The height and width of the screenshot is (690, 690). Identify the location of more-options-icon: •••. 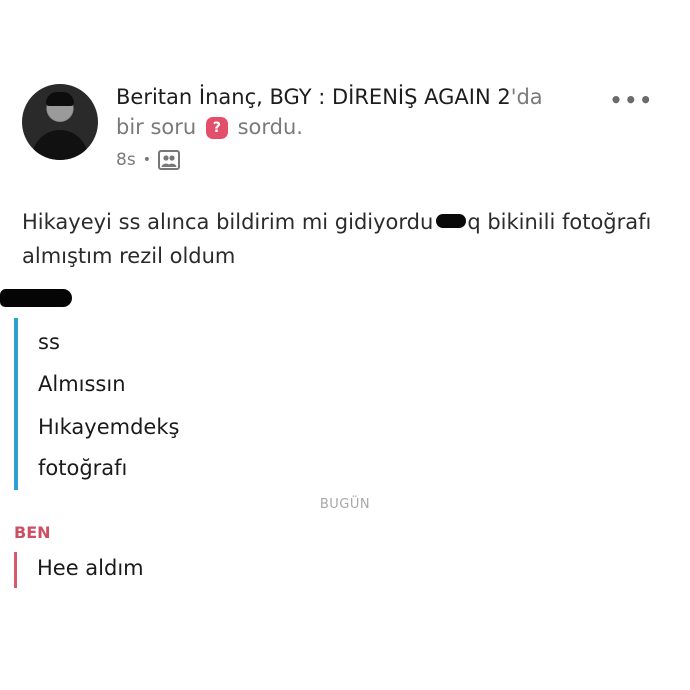
(632, 100).